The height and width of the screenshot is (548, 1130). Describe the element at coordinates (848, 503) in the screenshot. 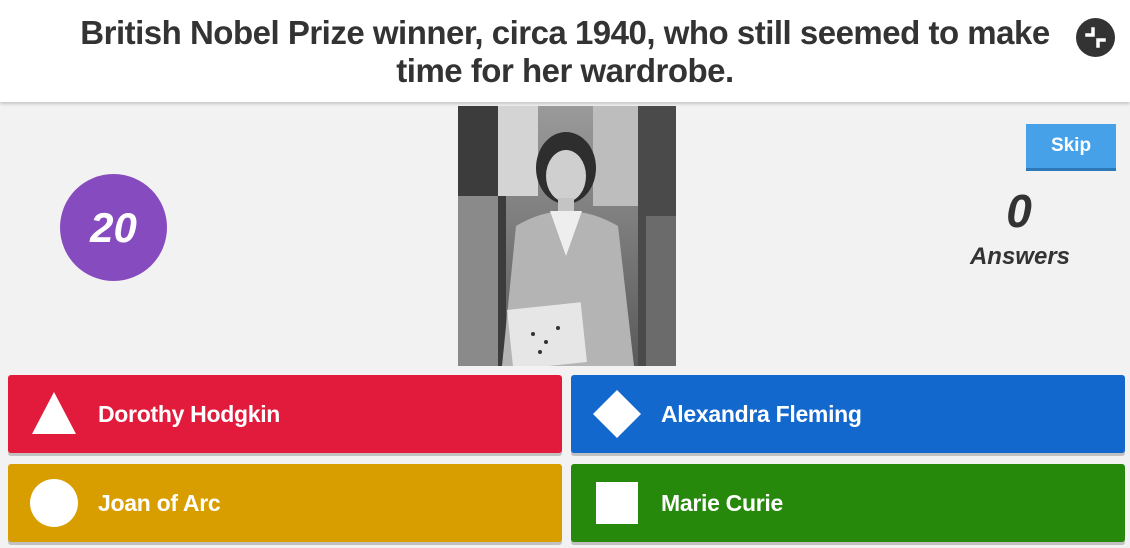

I see `answer-option-green: Marie Curie` at that location.